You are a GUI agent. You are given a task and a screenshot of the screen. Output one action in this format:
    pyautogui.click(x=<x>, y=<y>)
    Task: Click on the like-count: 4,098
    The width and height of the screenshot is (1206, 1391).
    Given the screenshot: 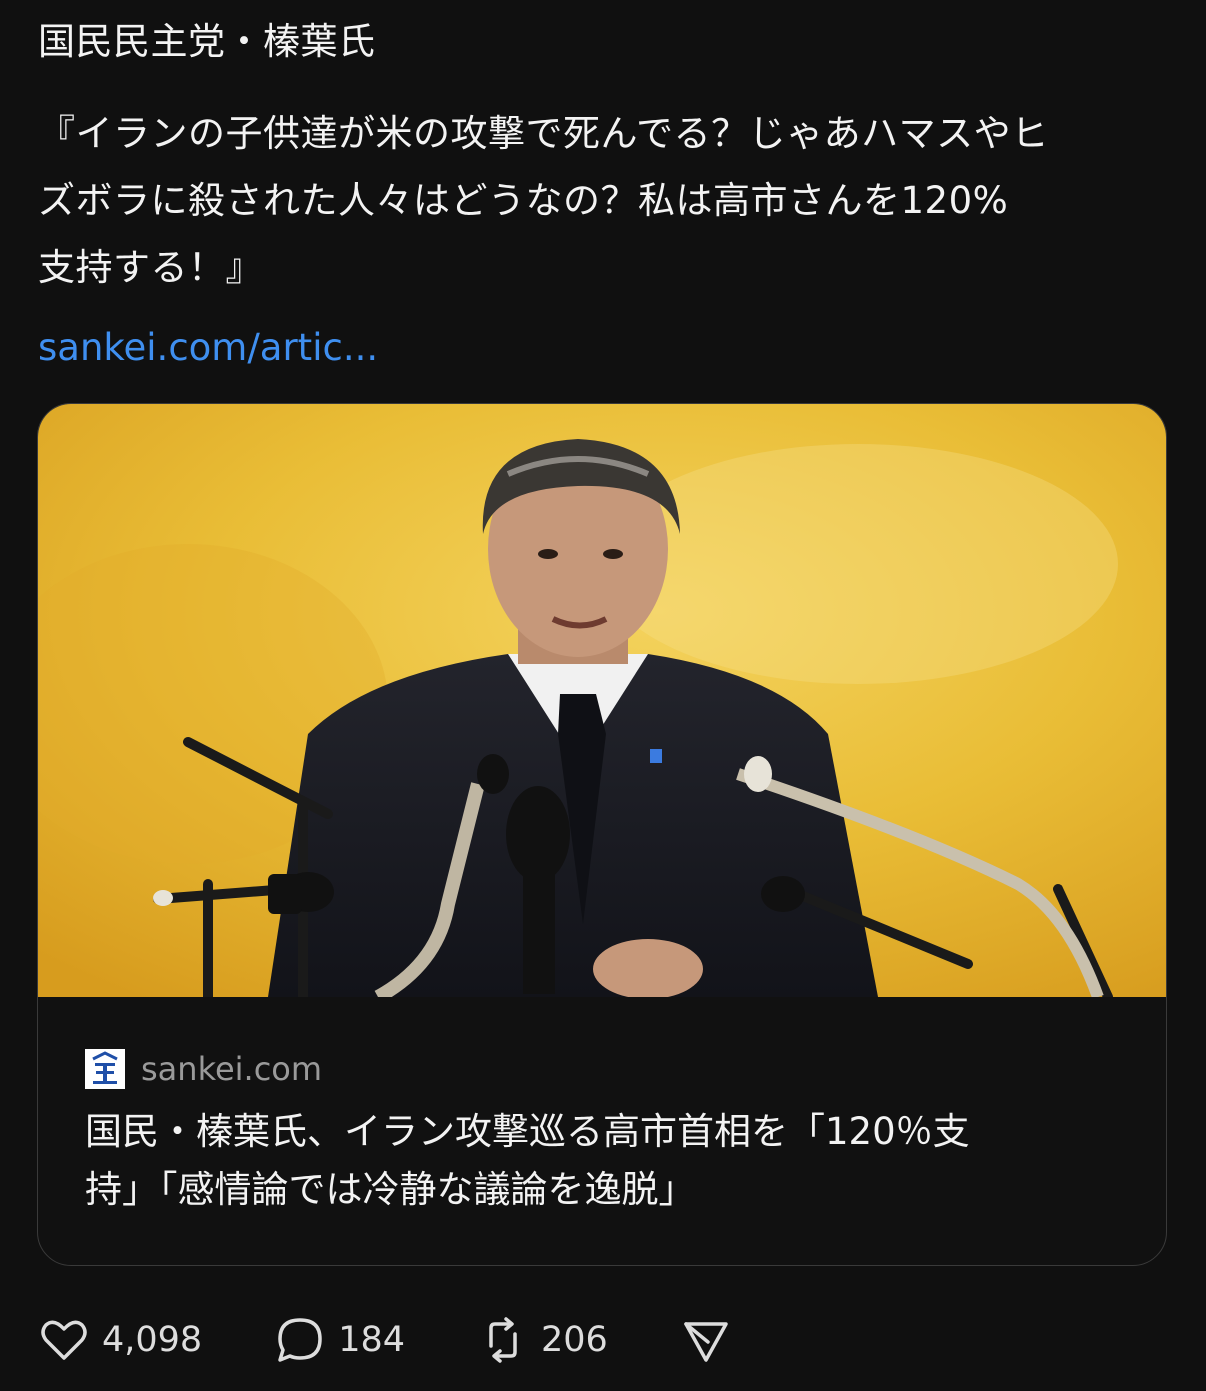 What is the action you would take?
    pyautogui.click(x=152, y=1340)
    